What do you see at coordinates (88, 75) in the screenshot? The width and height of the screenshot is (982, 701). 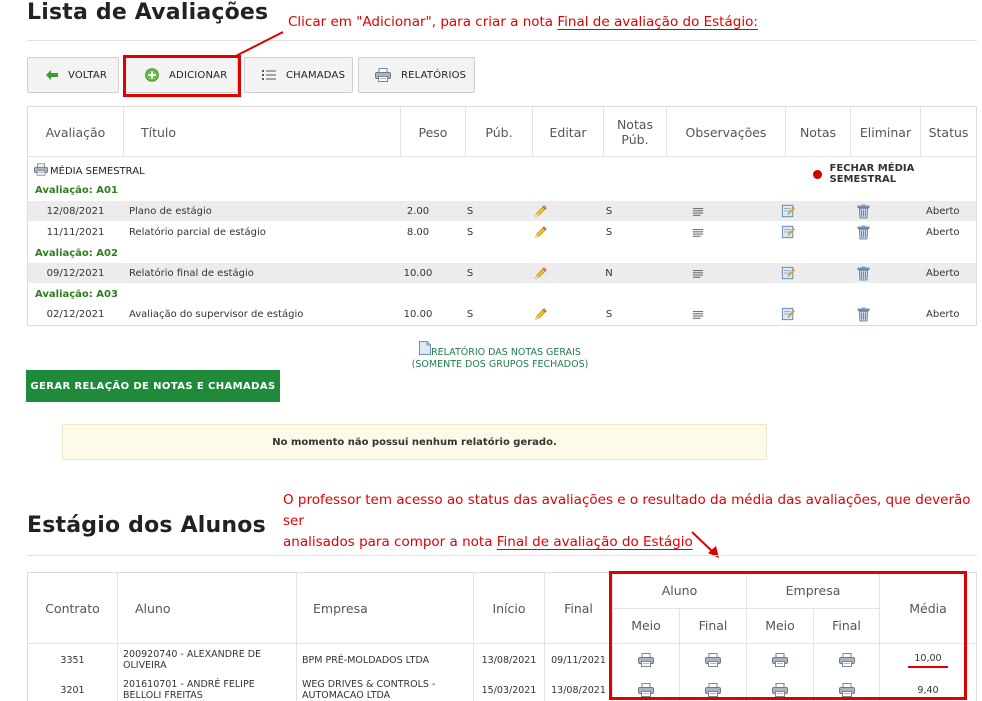 I see `voltar-label: VOLTAR` at bounding box center [88, 75].